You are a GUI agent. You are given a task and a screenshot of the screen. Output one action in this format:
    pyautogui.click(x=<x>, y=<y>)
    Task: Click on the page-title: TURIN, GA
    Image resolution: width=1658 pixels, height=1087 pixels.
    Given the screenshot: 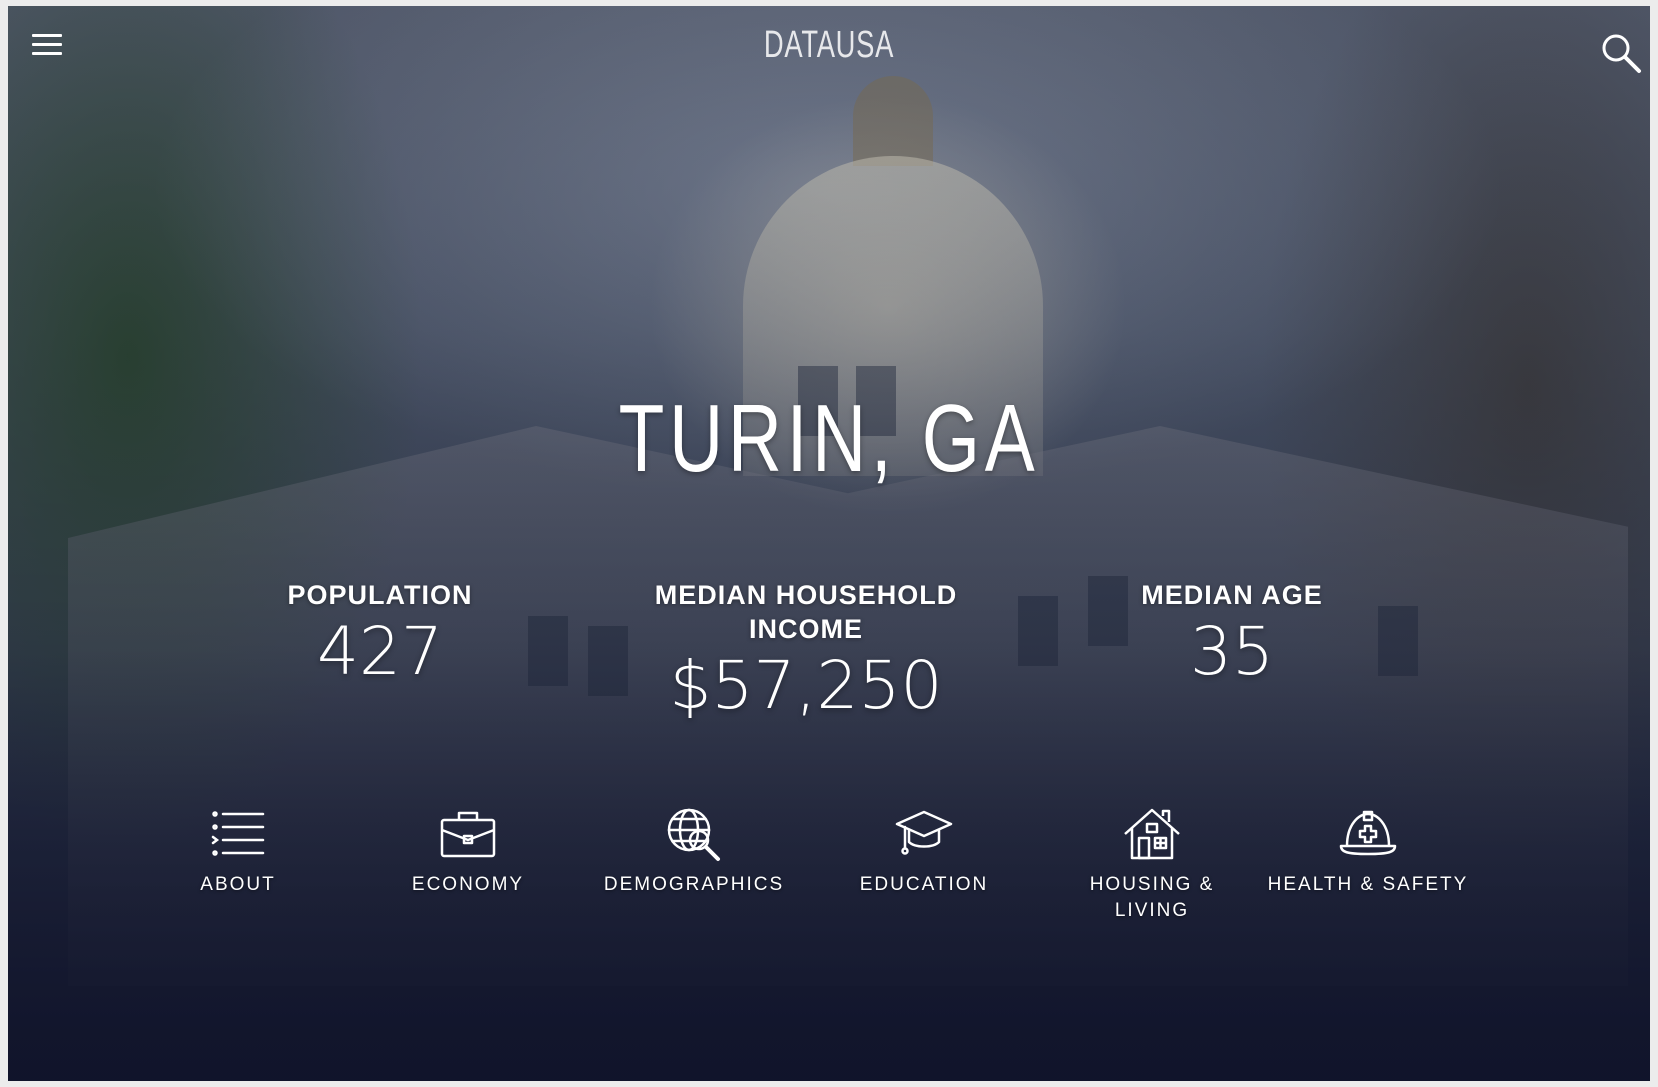 What is the action you would take?
    pyautogui.click(x=829, y=438)
    